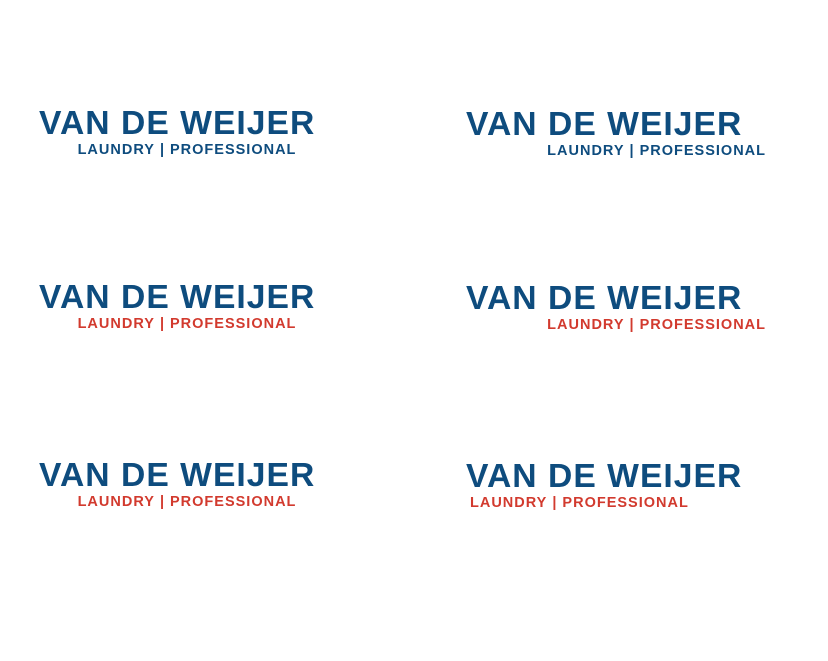 Image resolution: width=828 pixels, height=661 pixels. I want to click on logo-variant-6: VAN DE WEIJER LAUNDRY | PROFESSIONAL, so click(616, 485).